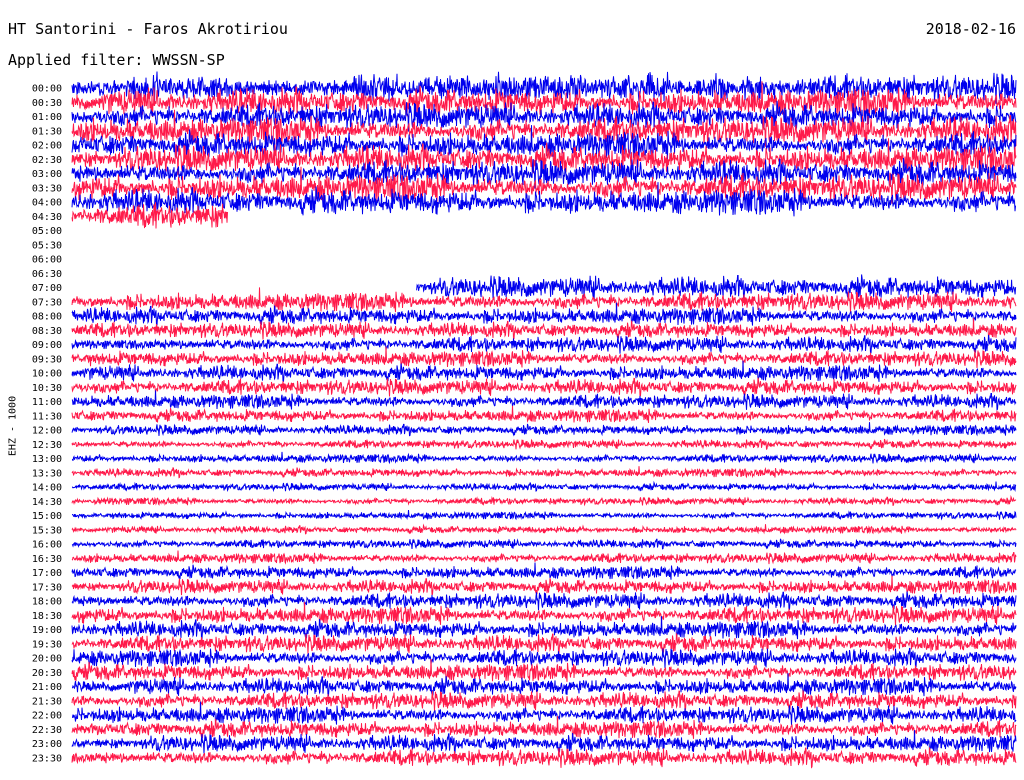 The image size is (1024, 780). Describe the element at coordinates (47, 416) in the screenshot. I see `row-time-label: 11:30` at that location.